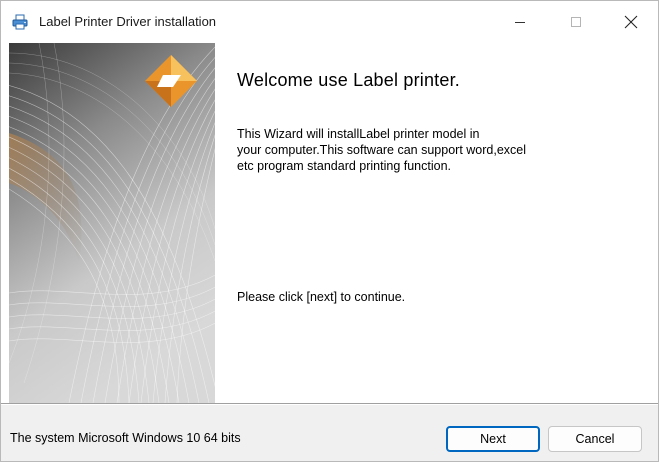 Image resolution: width=659 pixels, height=462 pixels. I want to click on system-info-label: The system Microsoft Windows 10 64 bits, so click(125, 438).